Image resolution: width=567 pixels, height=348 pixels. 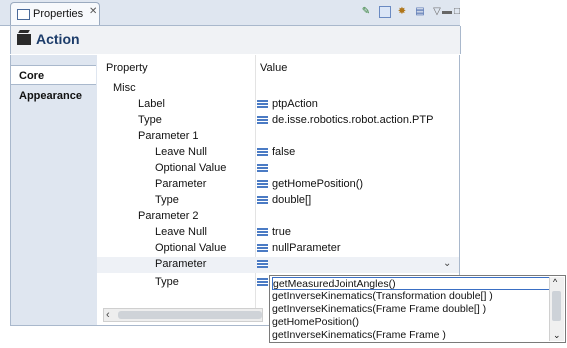 What do you see at coordinates (457, 11) in the screenshot?
I see `maximize-icon: □` at bounding box center [457, 11].